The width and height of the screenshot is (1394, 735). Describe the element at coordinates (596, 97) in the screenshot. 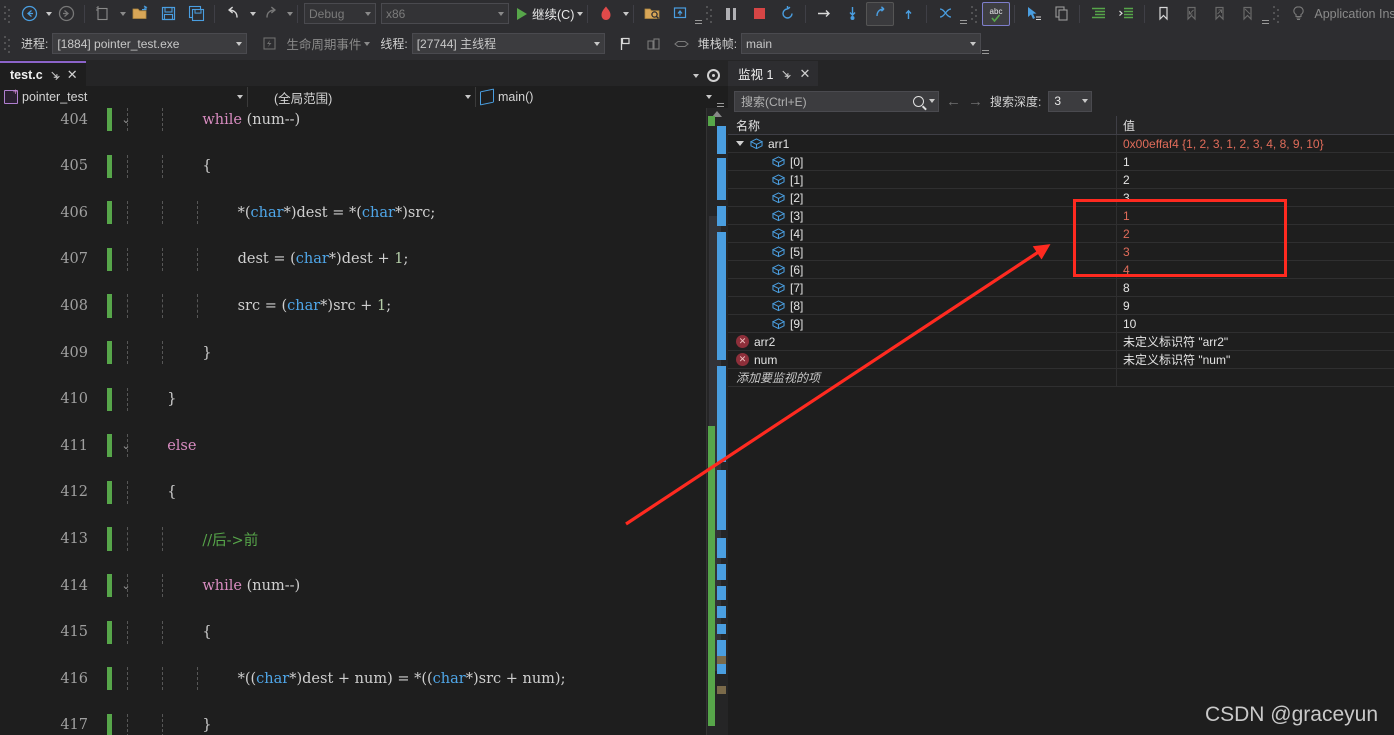

I see `navbar-member-combo: main()` at that location.